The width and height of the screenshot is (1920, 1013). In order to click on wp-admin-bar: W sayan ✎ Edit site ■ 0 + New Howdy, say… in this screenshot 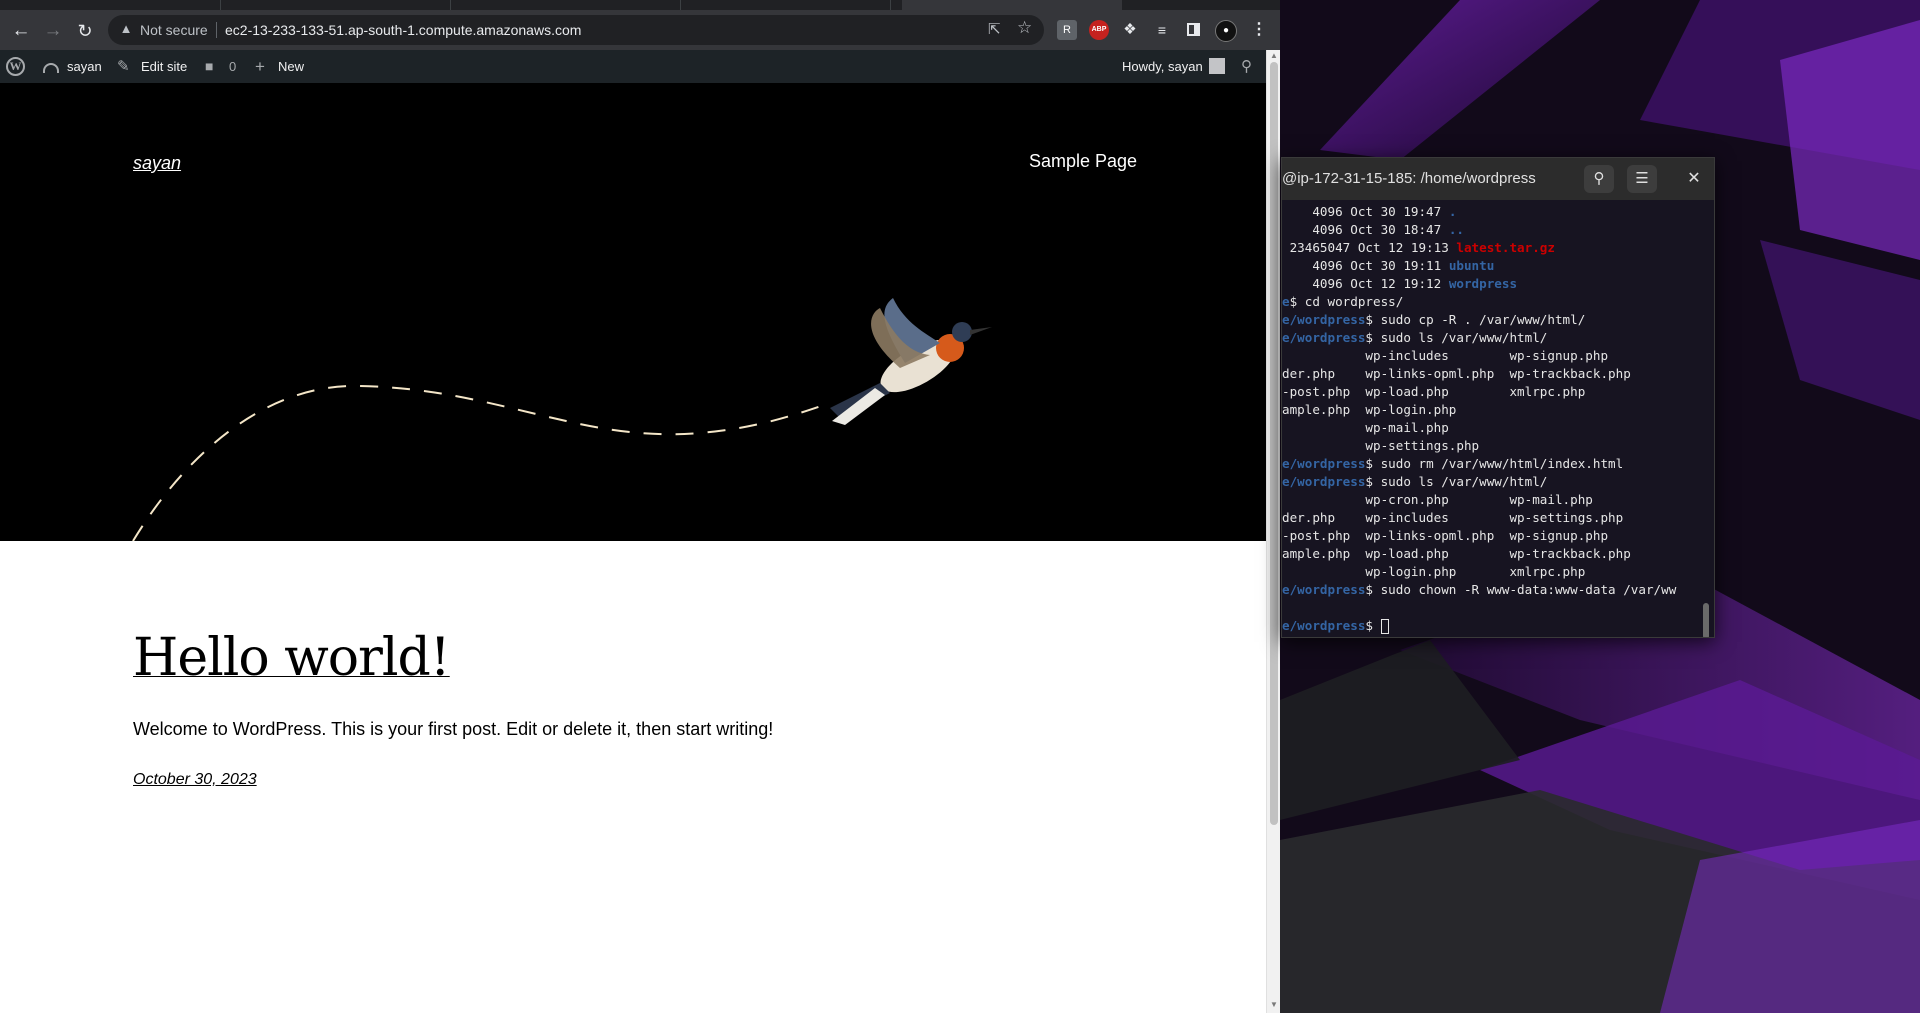, I will do `click(633, 66)`.